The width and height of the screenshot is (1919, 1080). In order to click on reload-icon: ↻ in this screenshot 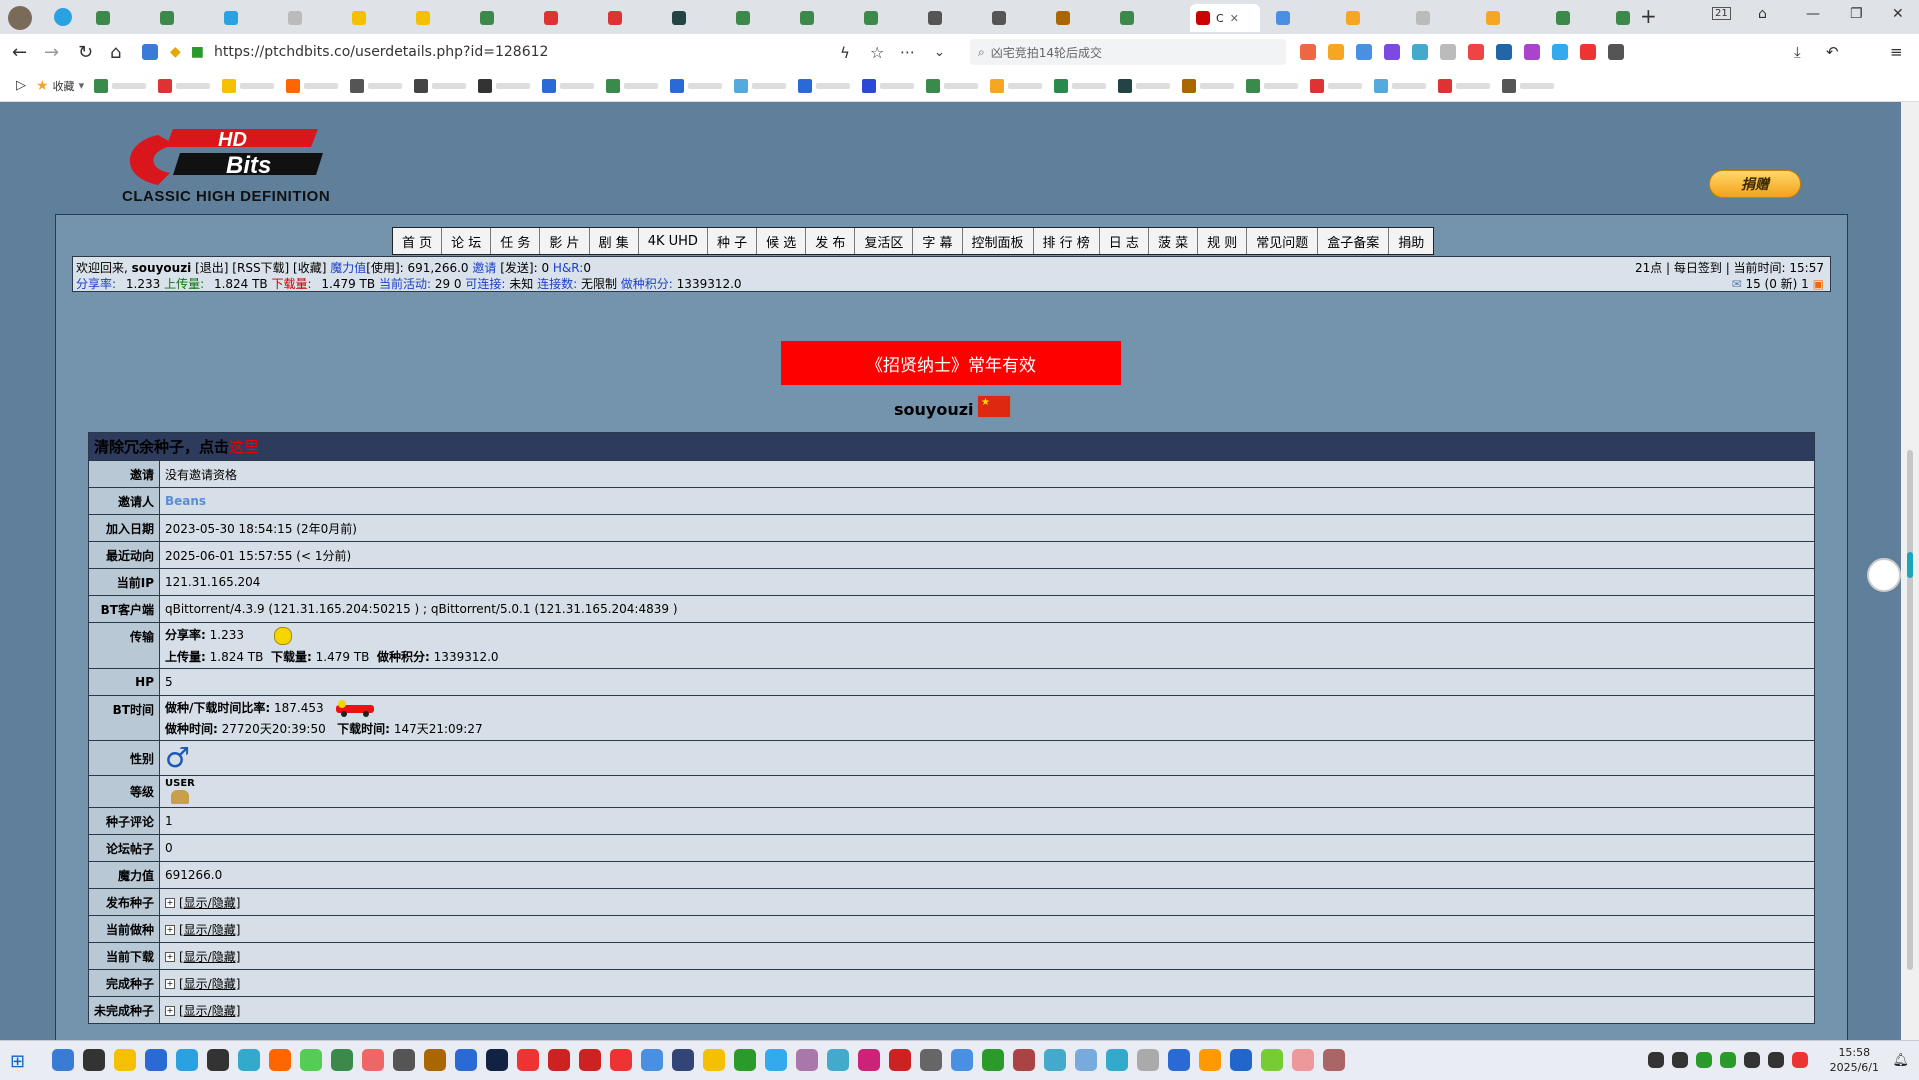, I will do `click(85, 52)`.